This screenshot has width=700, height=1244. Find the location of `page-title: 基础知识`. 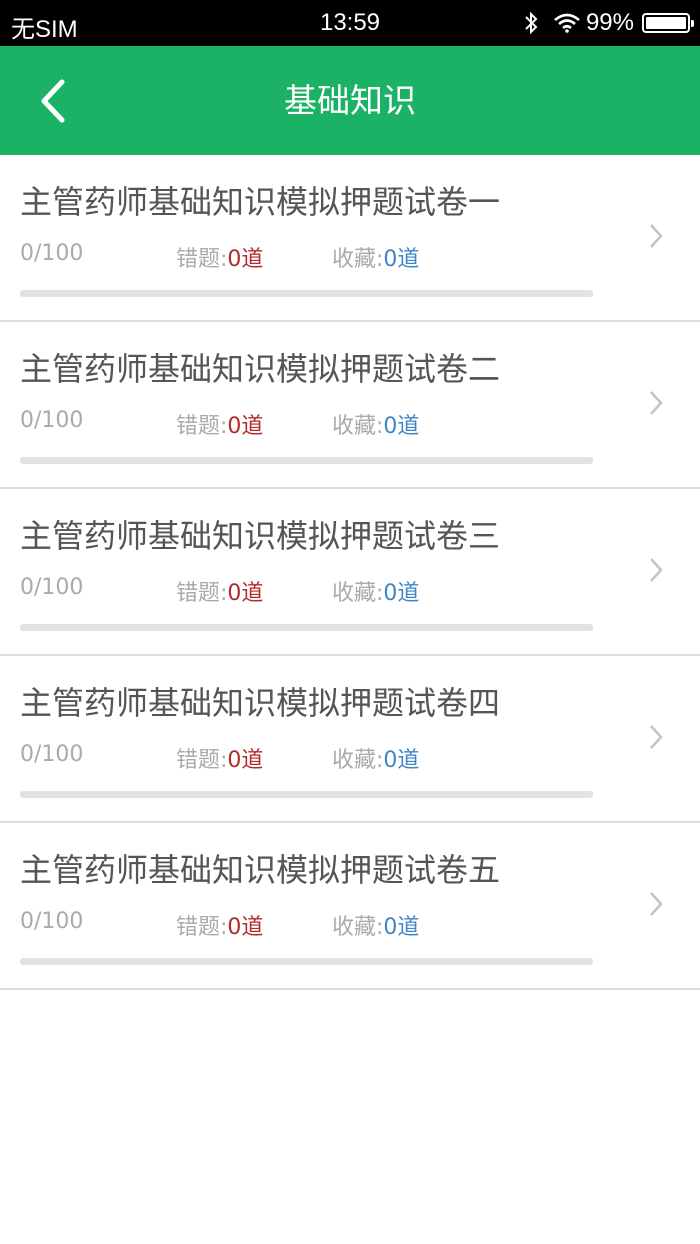

page-title: 基础知识 is located at coordinates (350, 100).